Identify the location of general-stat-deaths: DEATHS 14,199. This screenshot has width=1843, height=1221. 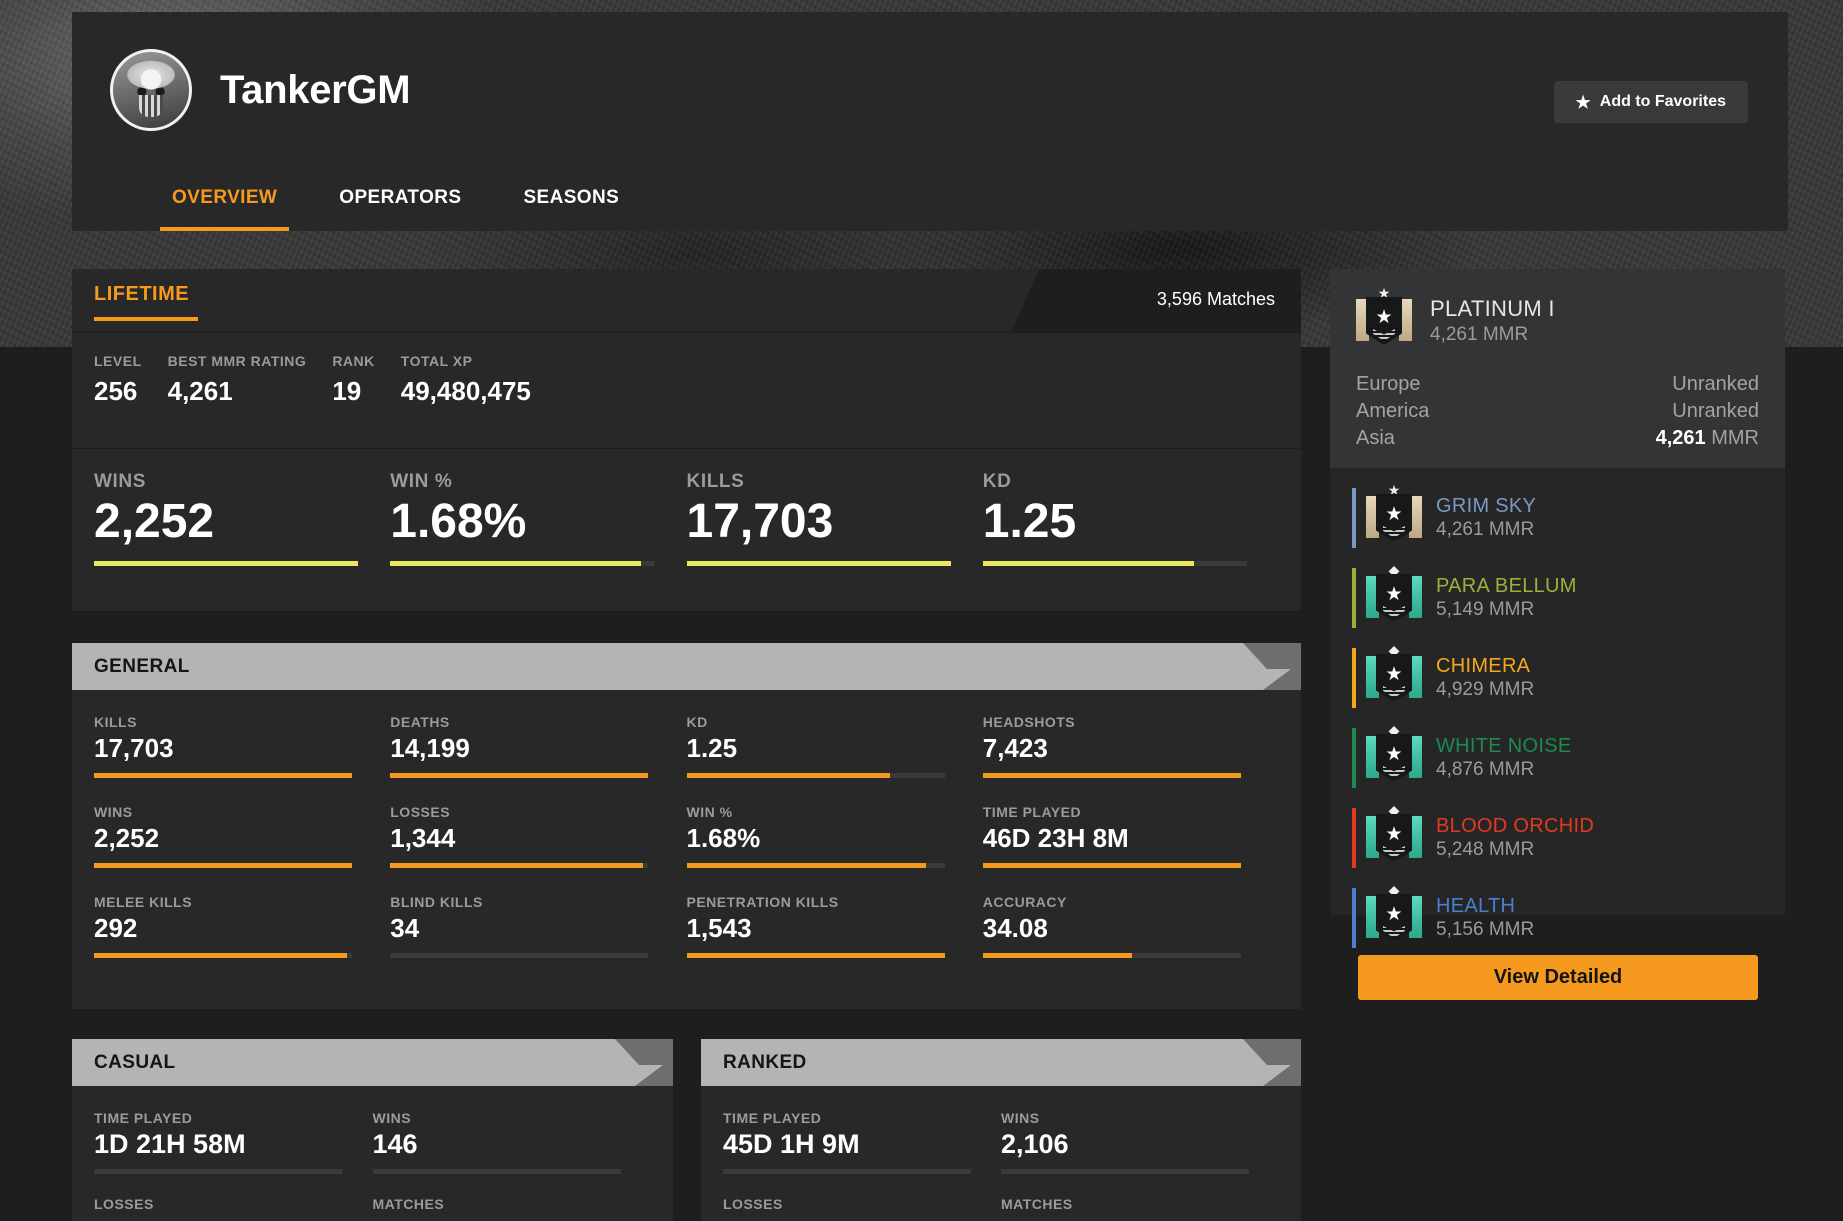
(538, 746).